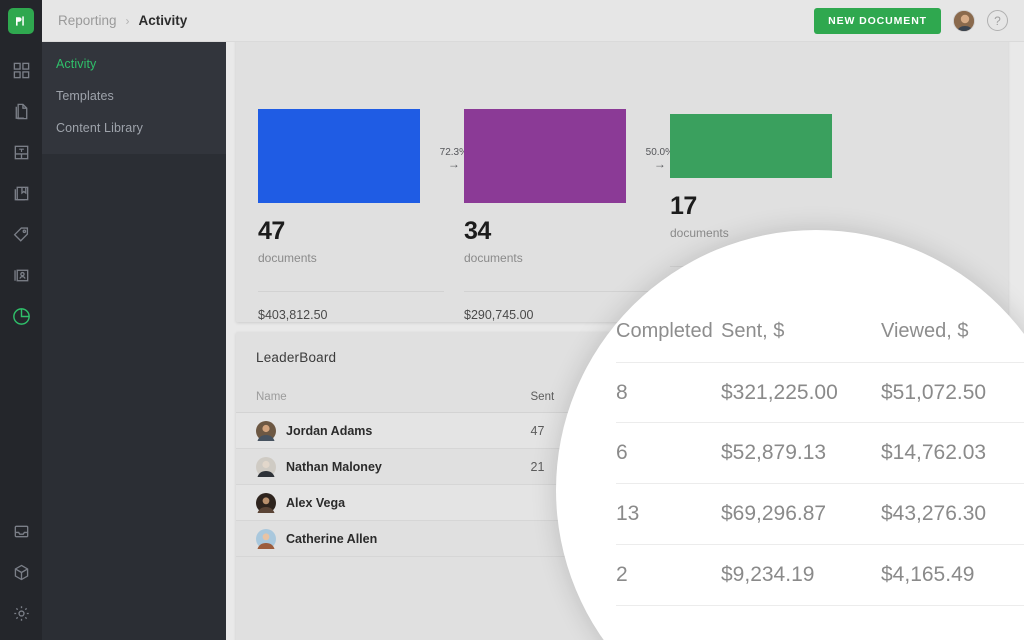  Describe the element at coordinates (563, 397) in the screenshot. I see `column-header-sent: Sent` at that location.